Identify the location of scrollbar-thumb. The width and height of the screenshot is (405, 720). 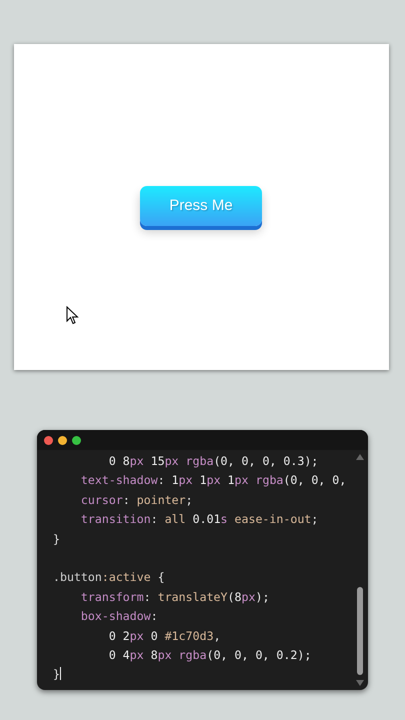
(359, 631).